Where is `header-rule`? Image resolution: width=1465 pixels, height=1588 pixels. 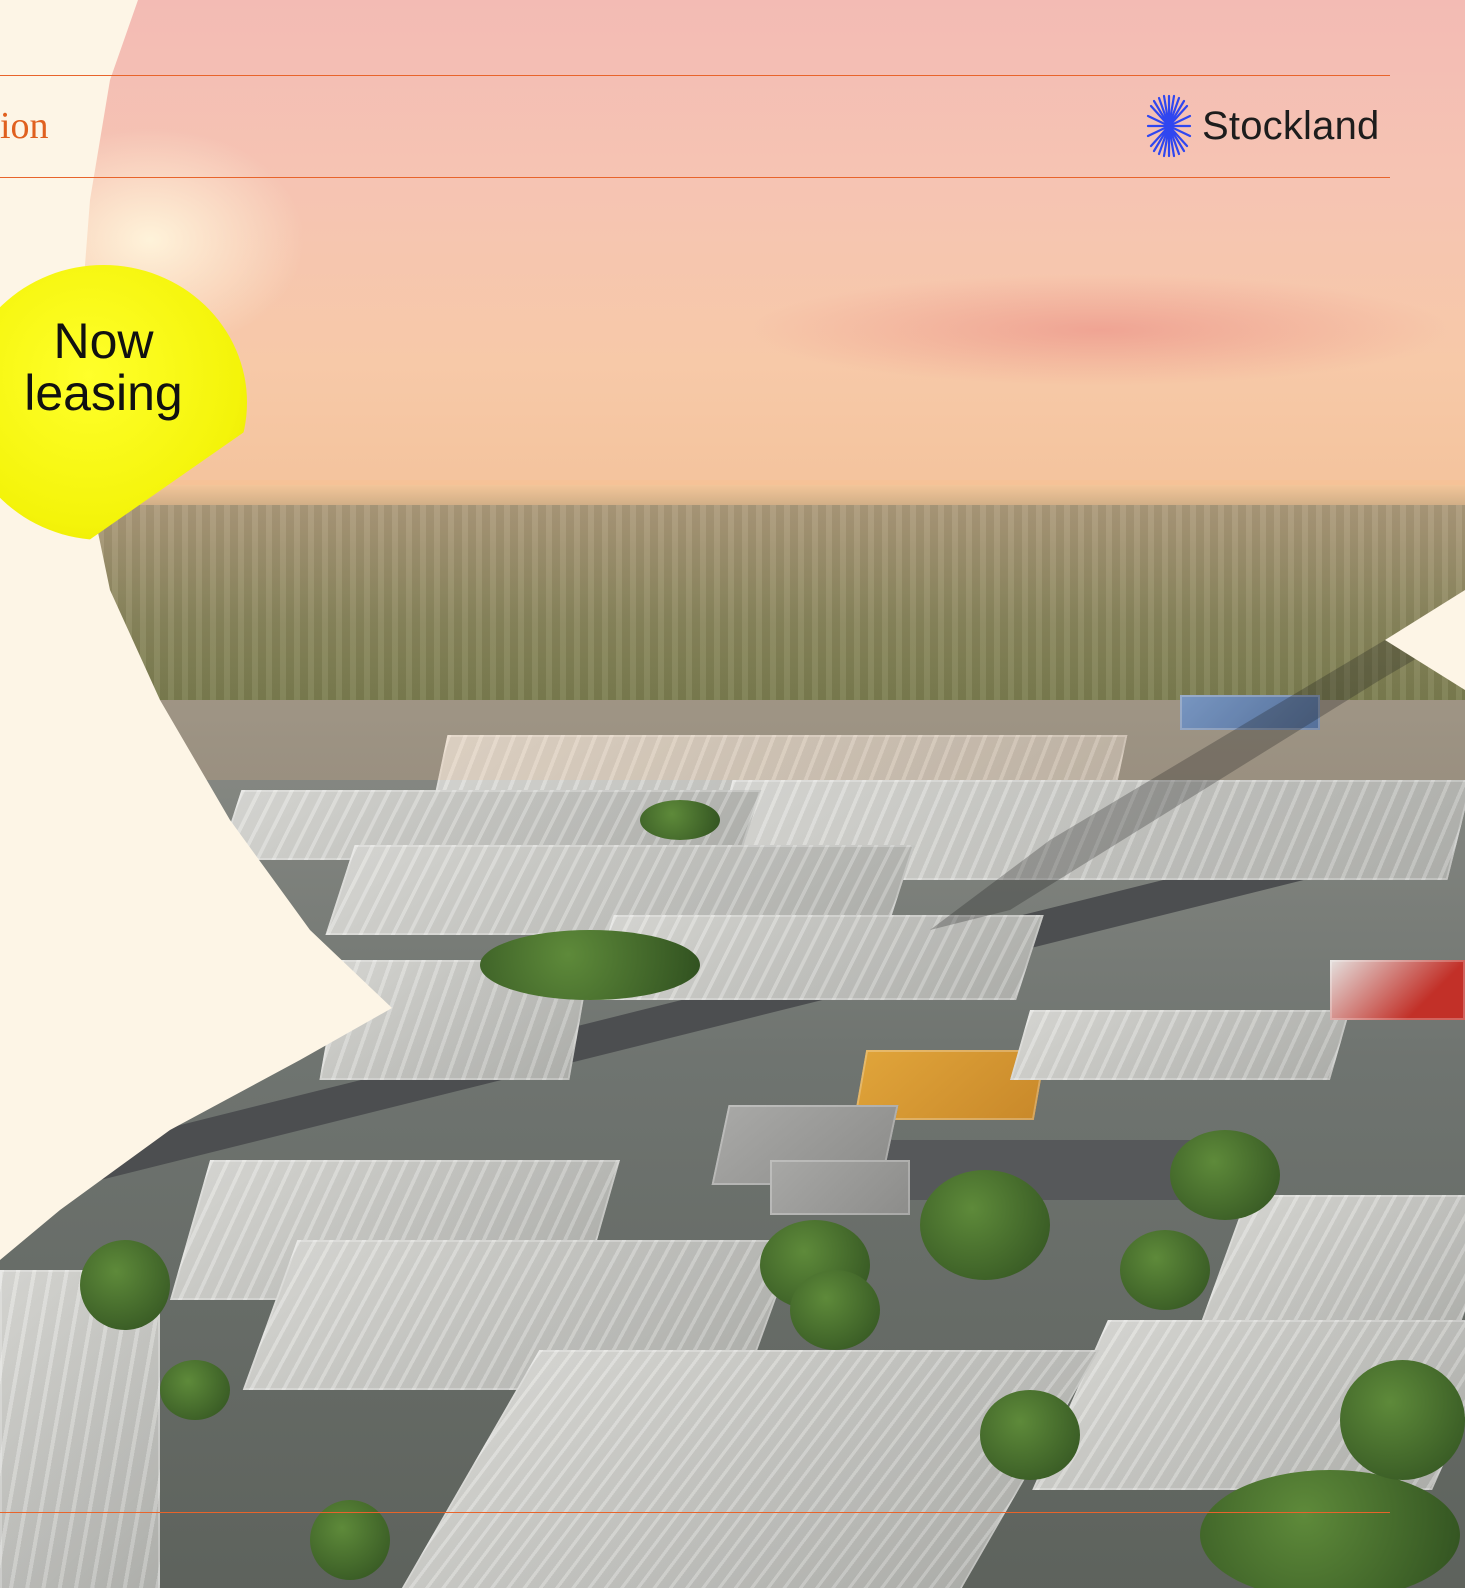
header-rule is located at coordinates (695, 177).